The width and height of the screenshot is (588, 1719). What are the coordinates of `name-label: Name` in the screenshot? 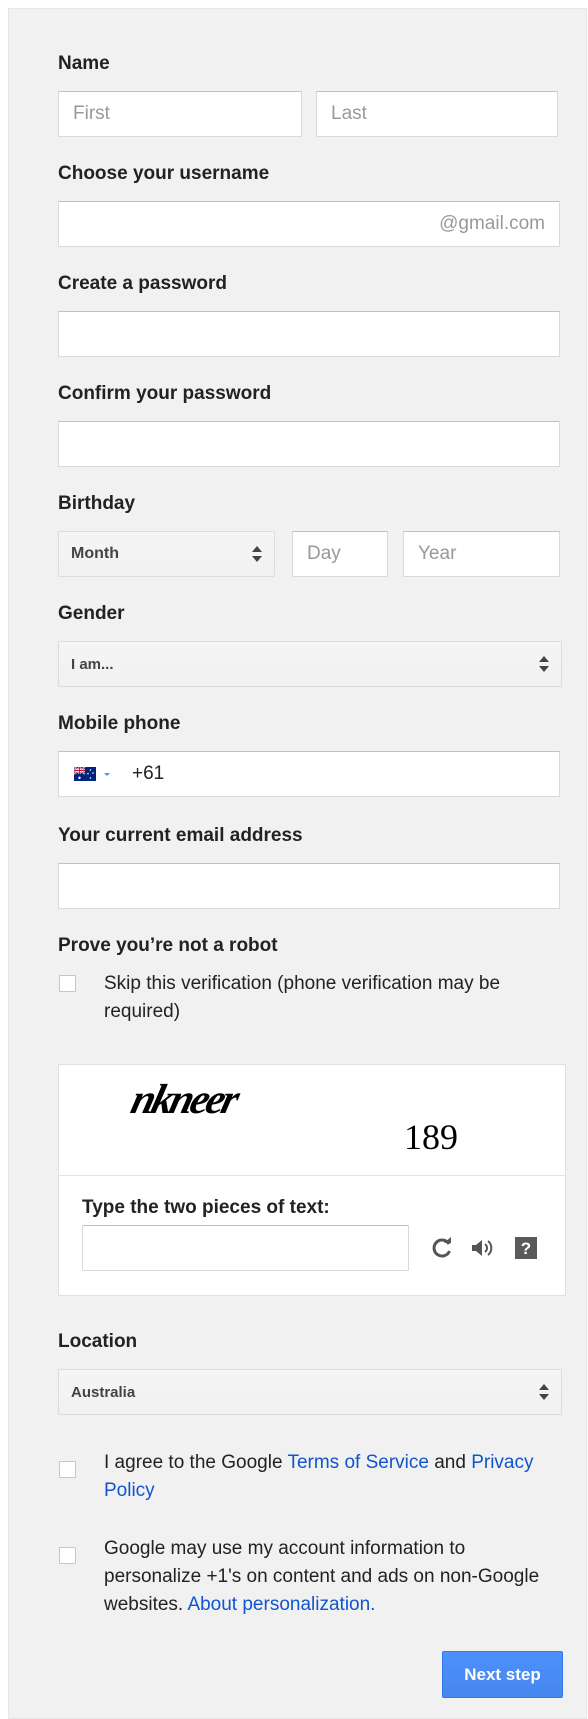 It's located at (84, 63).